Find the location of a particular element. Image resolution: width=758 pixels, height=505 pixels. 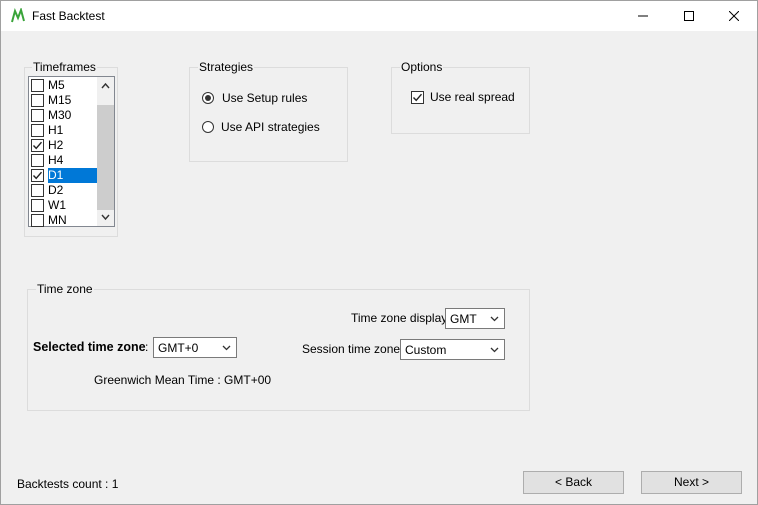

chevron-up-icon is located at coordinates (105, 85).